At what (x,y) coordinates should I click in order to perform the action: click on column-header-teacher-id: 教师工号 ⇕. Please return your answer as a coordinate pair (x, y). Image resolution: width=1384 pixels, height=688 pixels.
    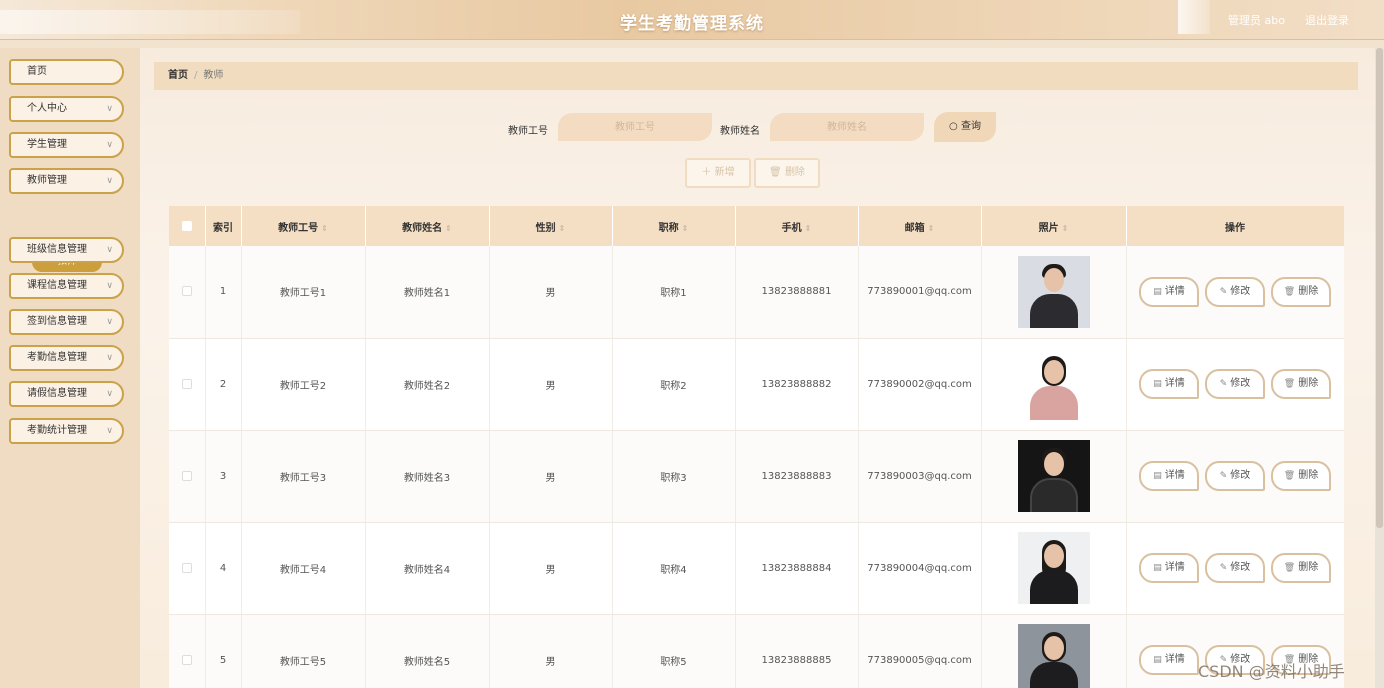
    Looking at the image, I should click on (303, 226).